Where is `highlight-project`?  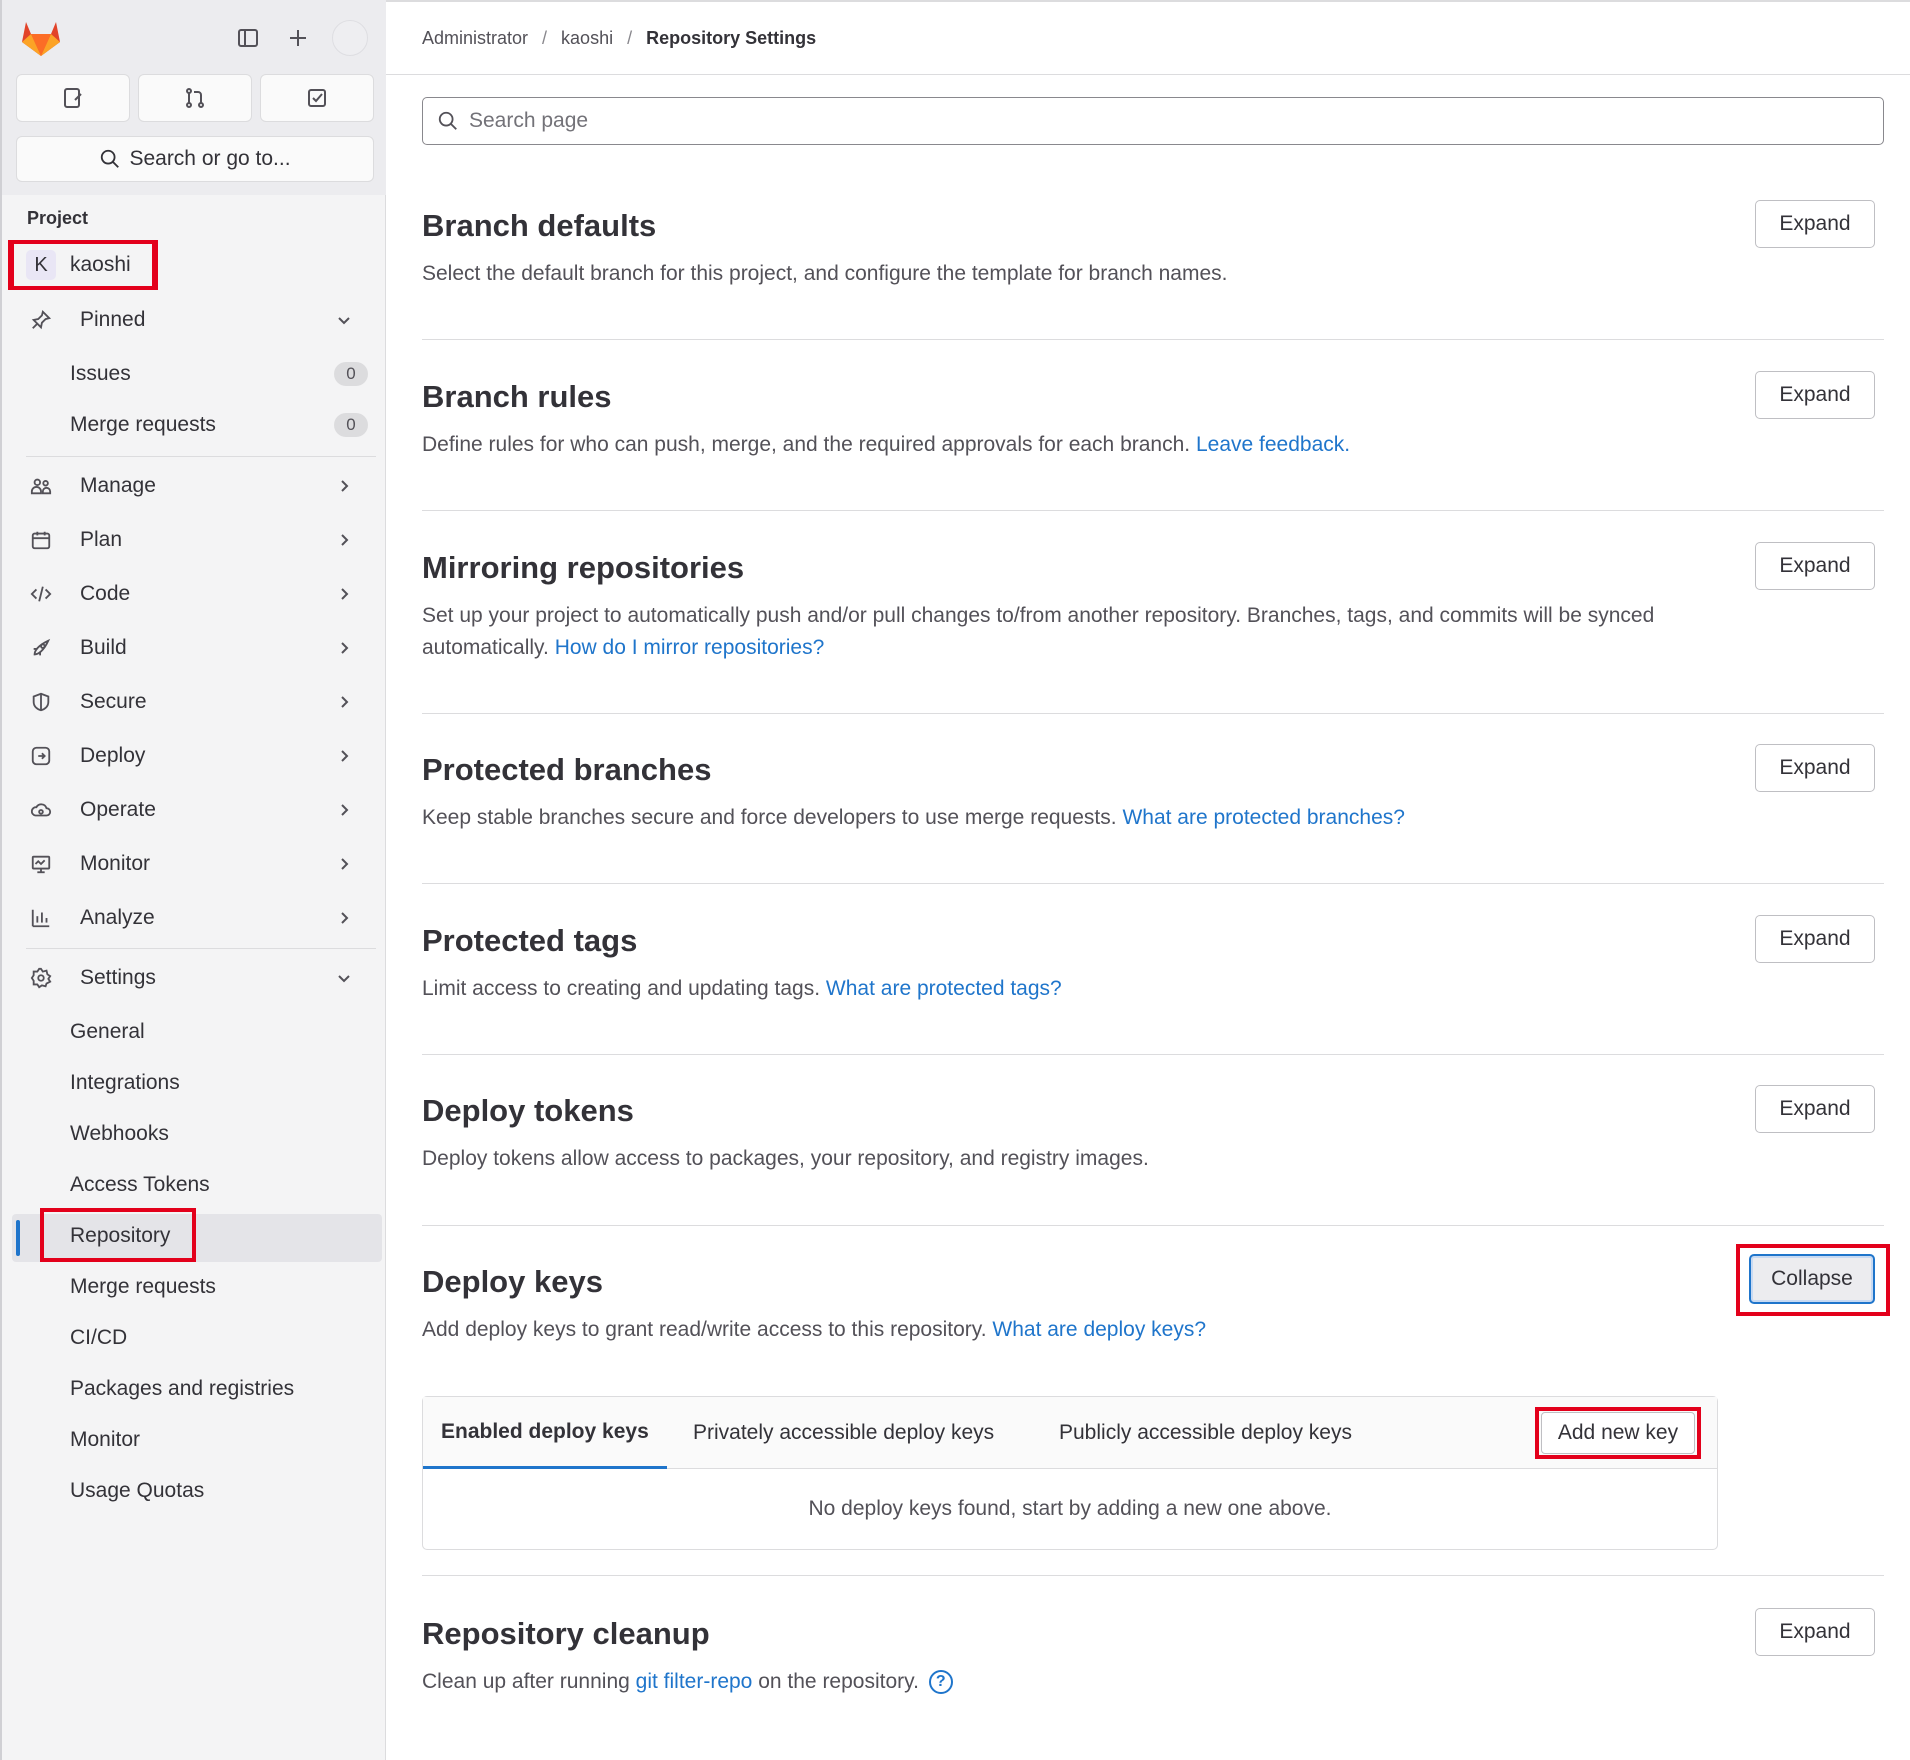
highlight-project is located at coordinates (82, 265).